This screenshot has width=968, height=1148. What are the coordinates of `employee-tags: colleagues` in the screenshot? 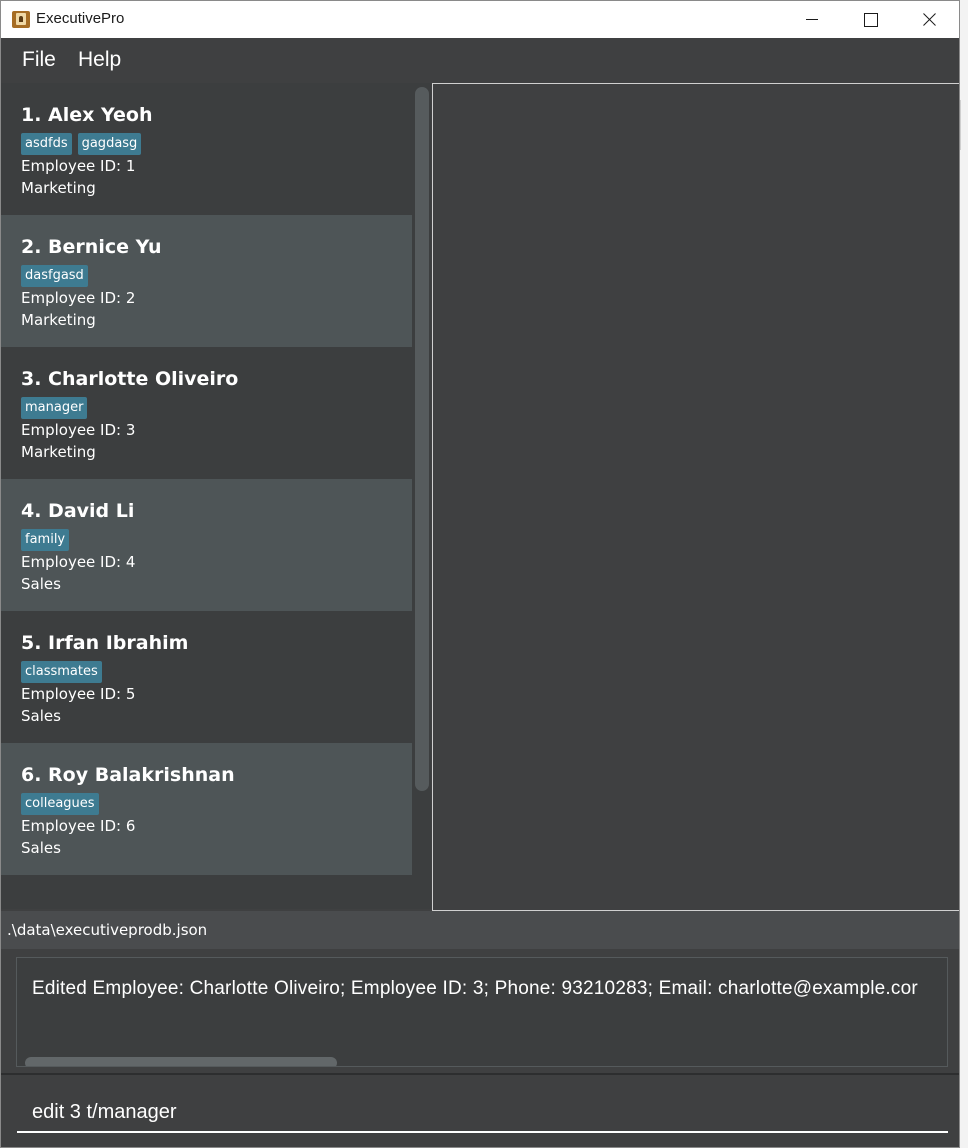 It's located at (63, 803).